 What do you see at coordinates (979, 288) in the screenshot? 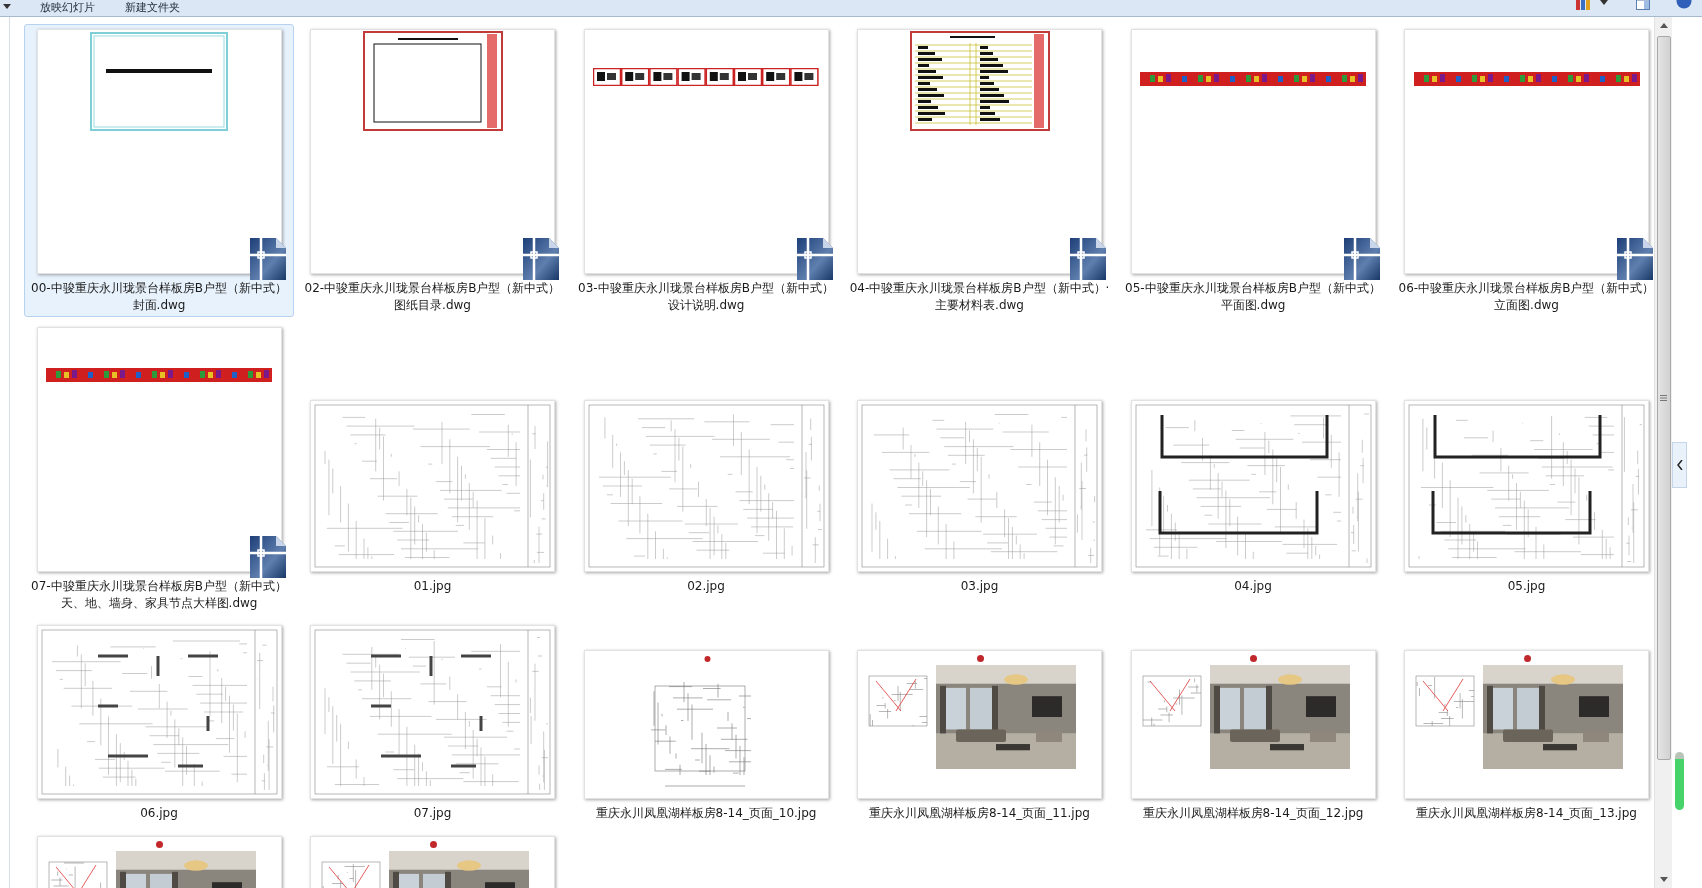
I see `file-name: 04-中骏重庆永川珑景台样板房B户型（新中式）·` at bounding box center [979, 288].